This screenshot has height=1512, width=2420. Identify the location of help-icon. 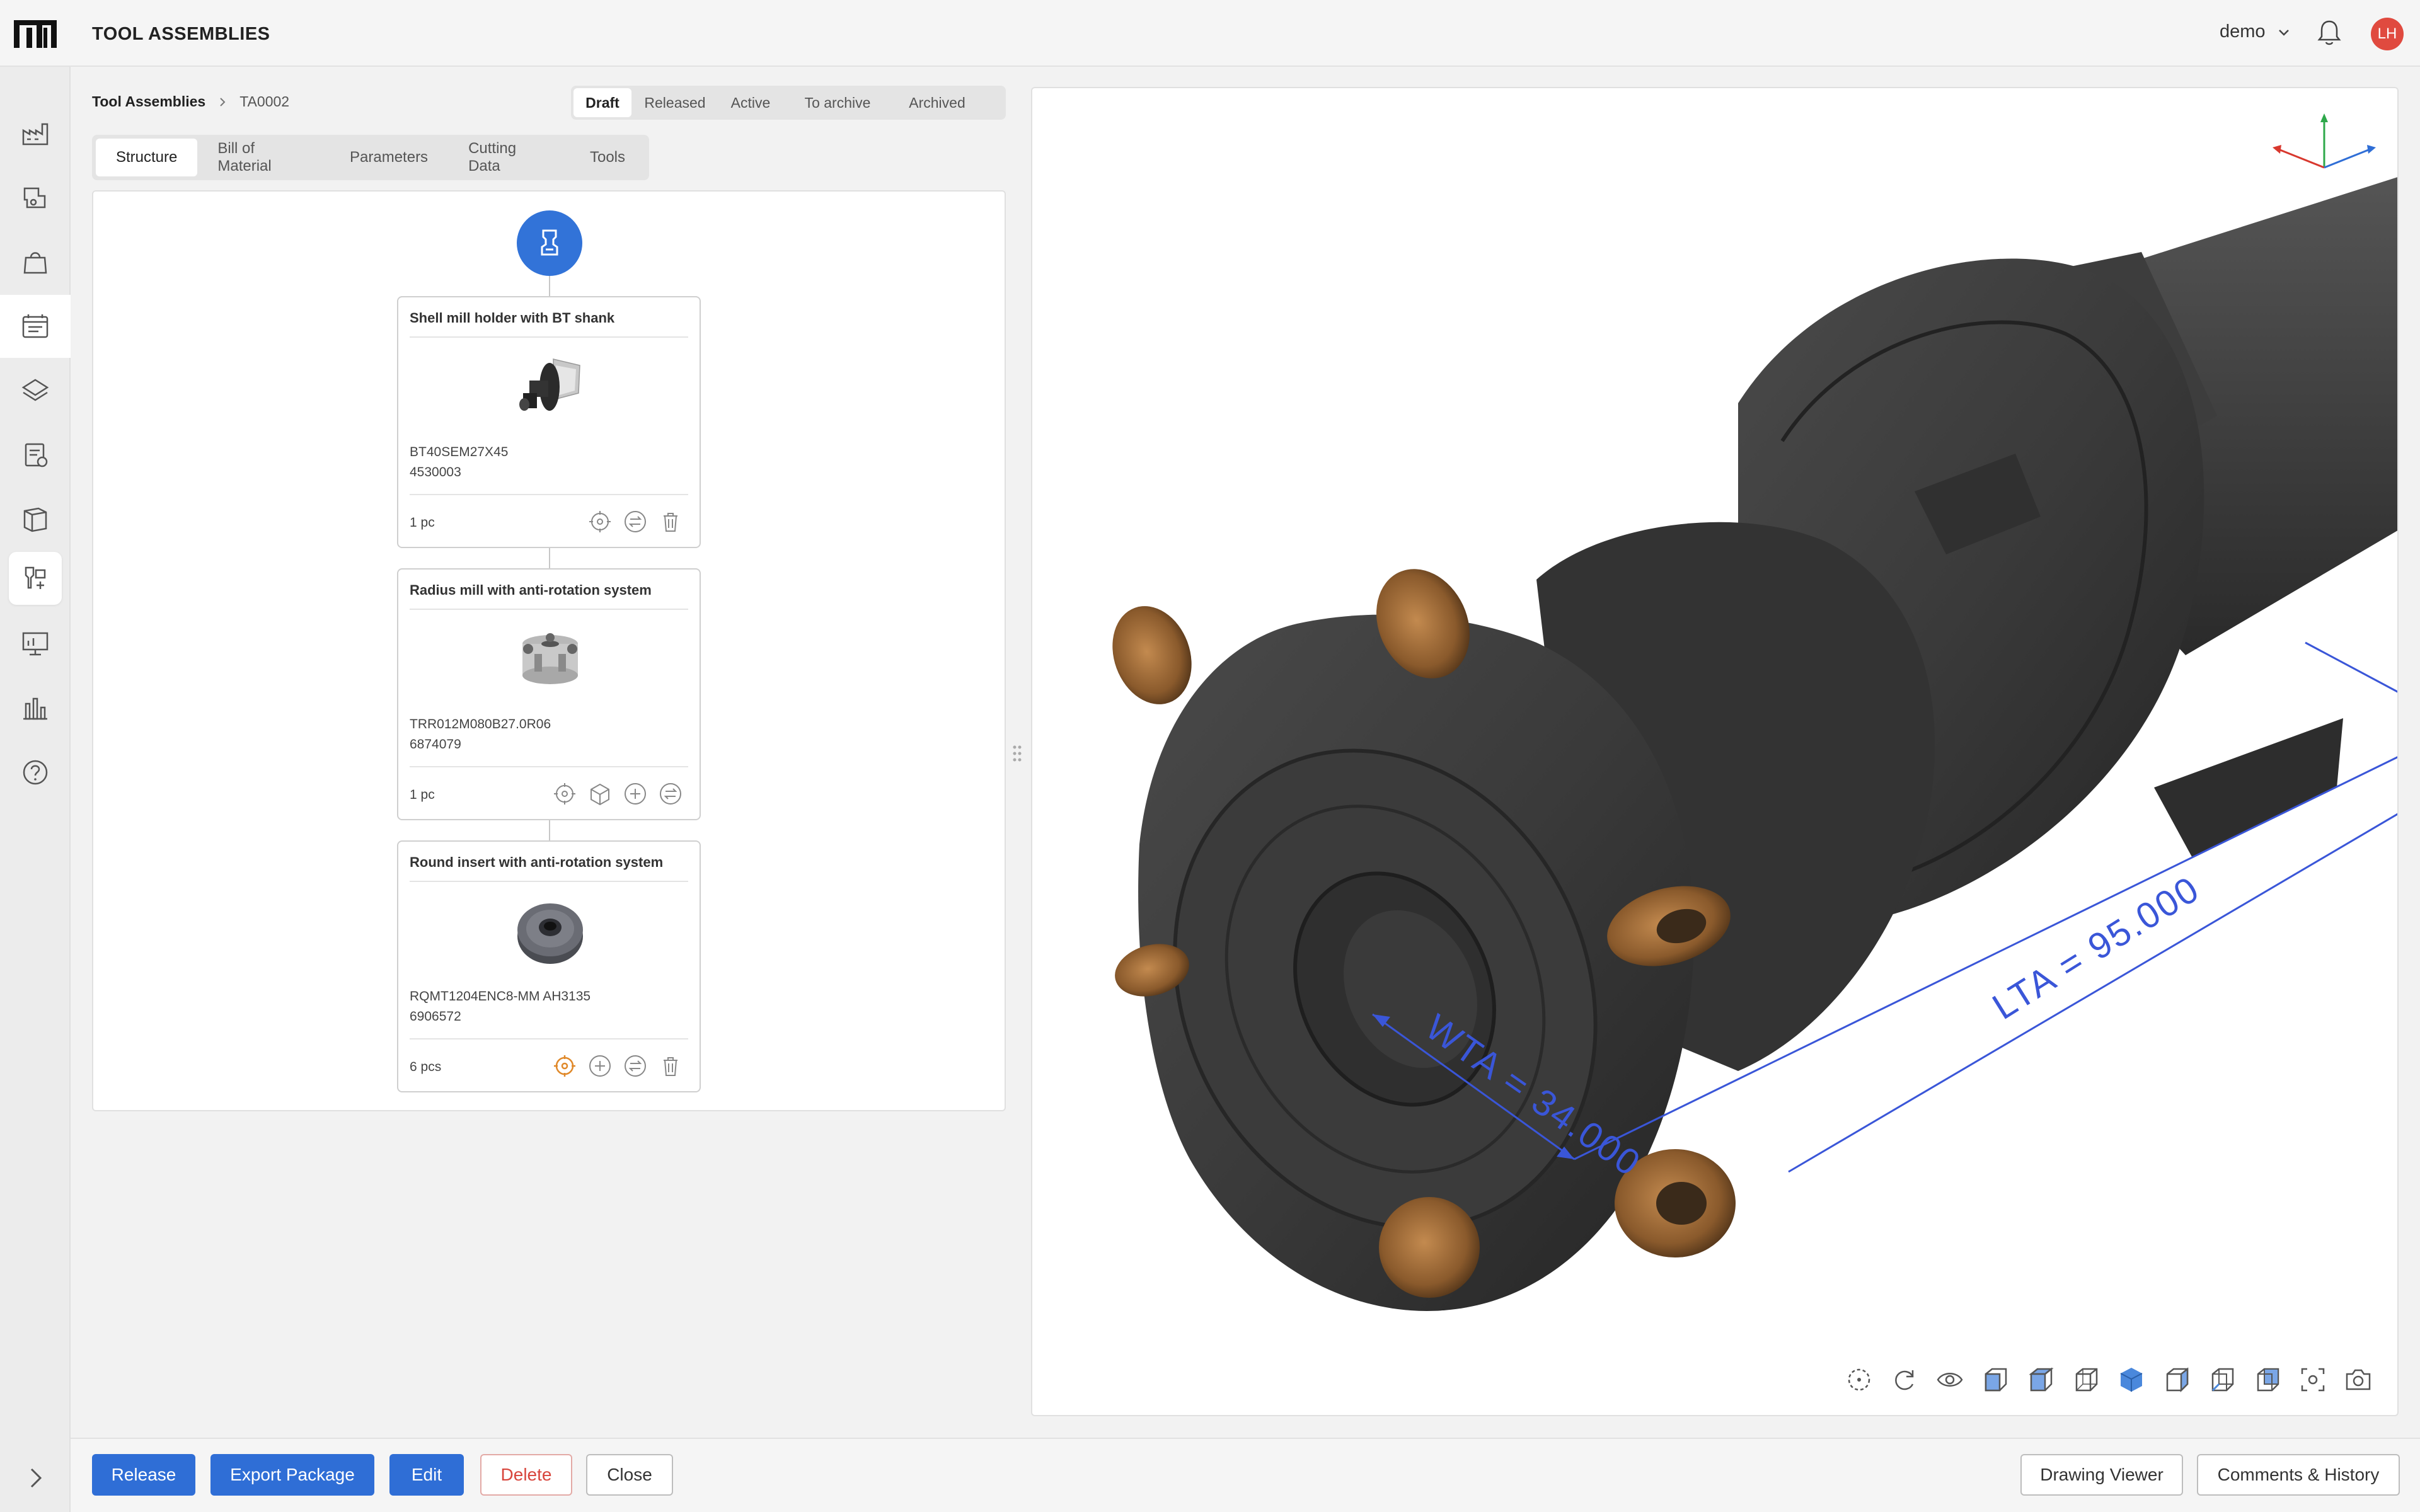
(36, 772).